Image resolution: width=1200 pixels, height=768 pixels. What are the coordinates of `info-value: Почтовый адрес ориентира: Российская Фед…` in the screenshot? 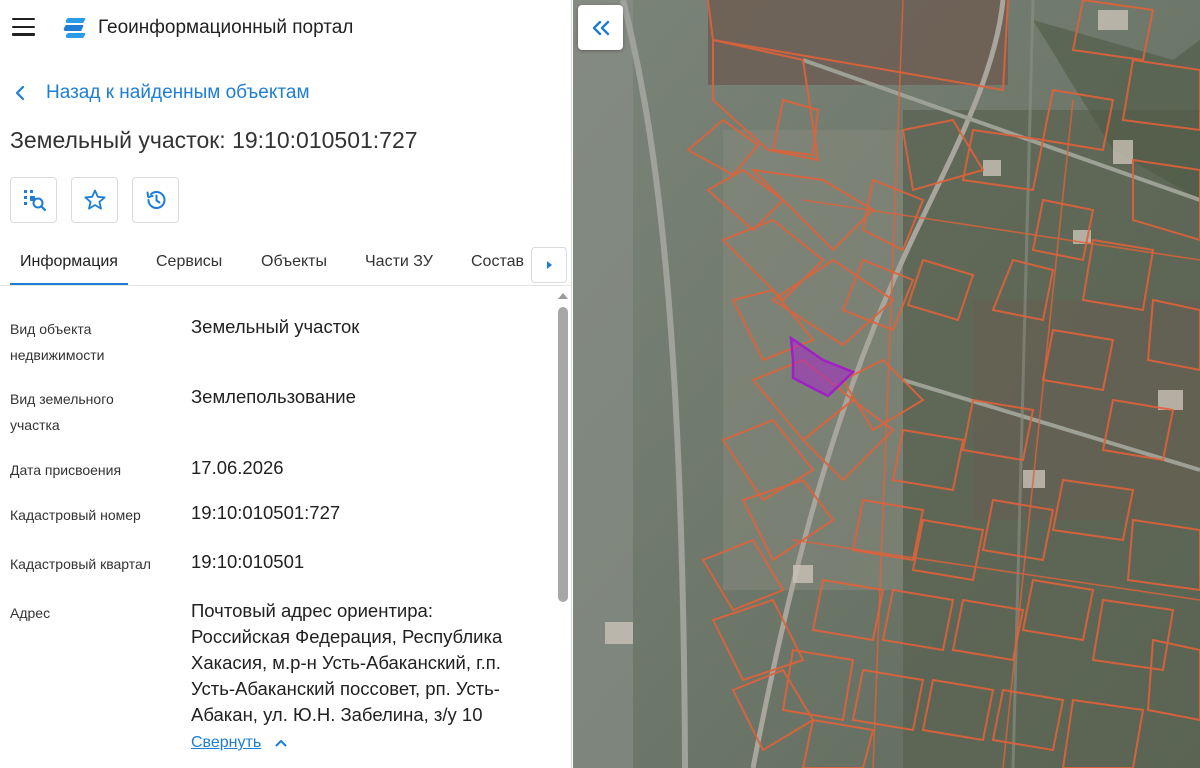 It's located at (347, 662).